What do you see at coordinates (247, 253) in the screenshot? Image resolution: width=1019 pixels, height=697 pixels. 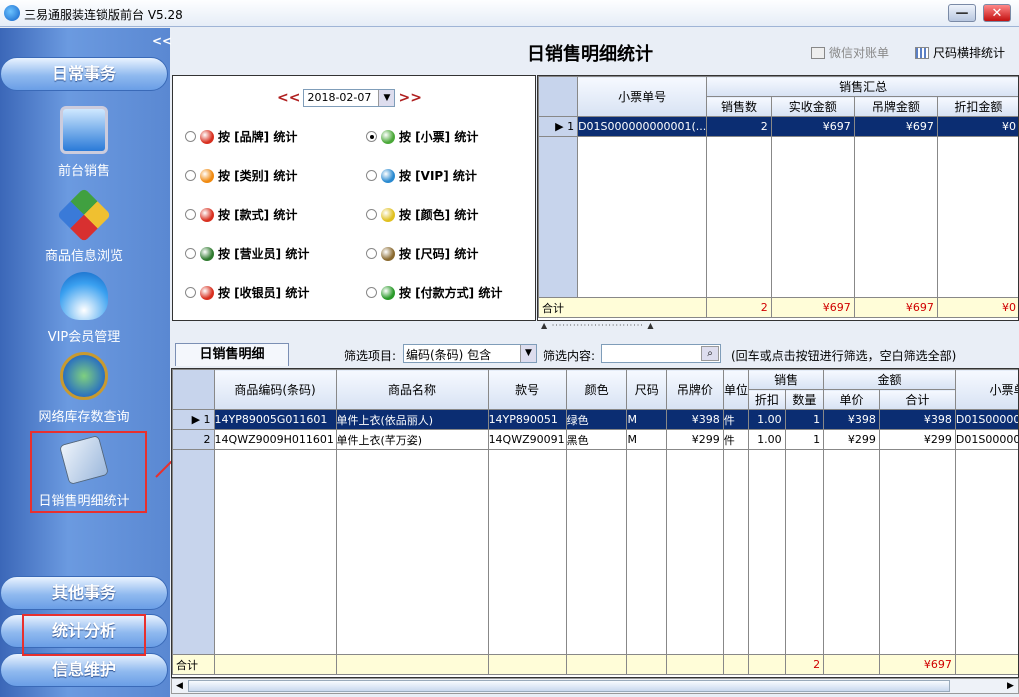 I see `stat-option-radio: 按 [营业员] 统计` at bounding box center [247, 253].